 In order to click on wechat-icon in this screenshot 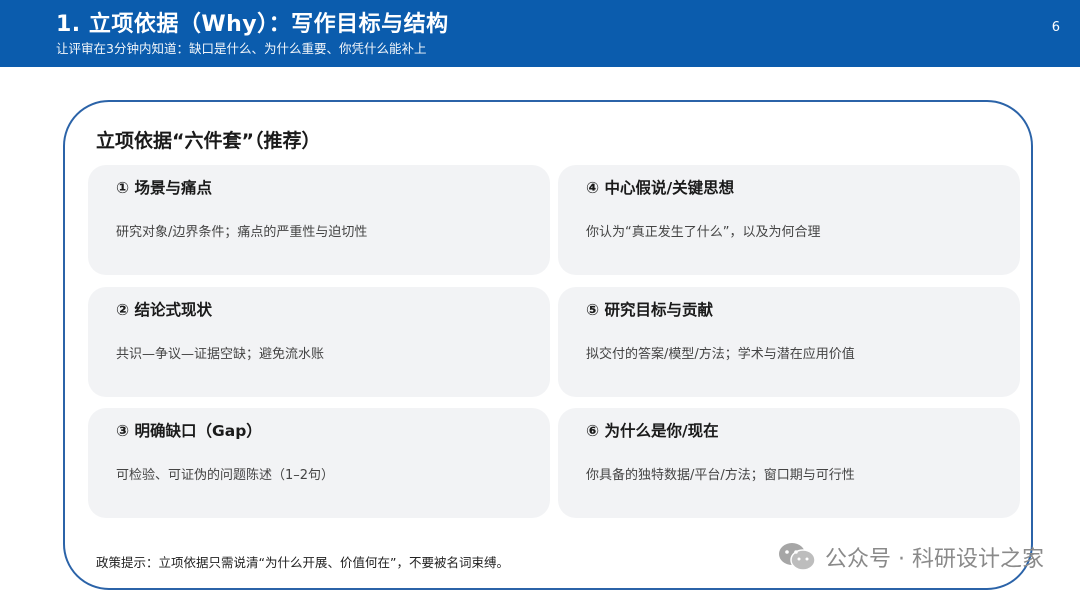, I will do `click(797, 557)`.